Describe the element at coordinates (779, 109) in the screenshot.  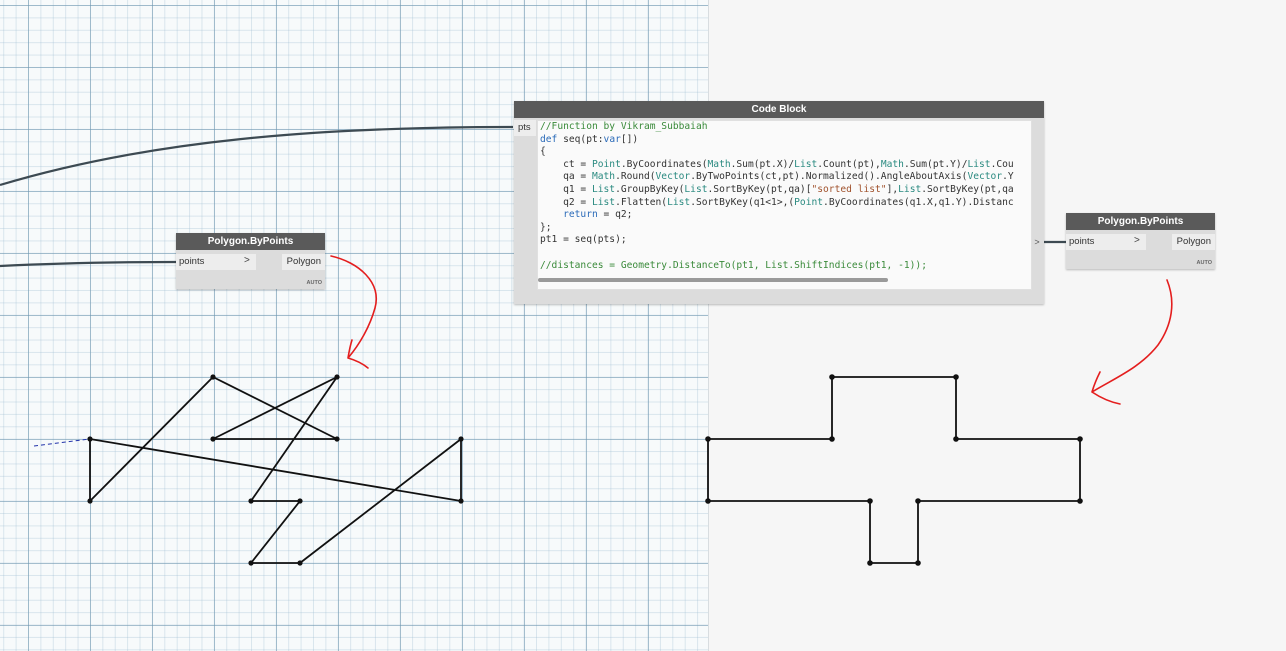
I see `code-block-title: Code Block` at that location.